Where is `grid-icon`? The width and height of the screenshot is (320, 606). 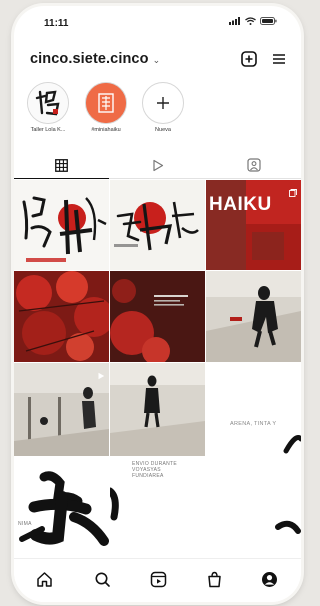
grid-icon is located at coordinates (61, 165).